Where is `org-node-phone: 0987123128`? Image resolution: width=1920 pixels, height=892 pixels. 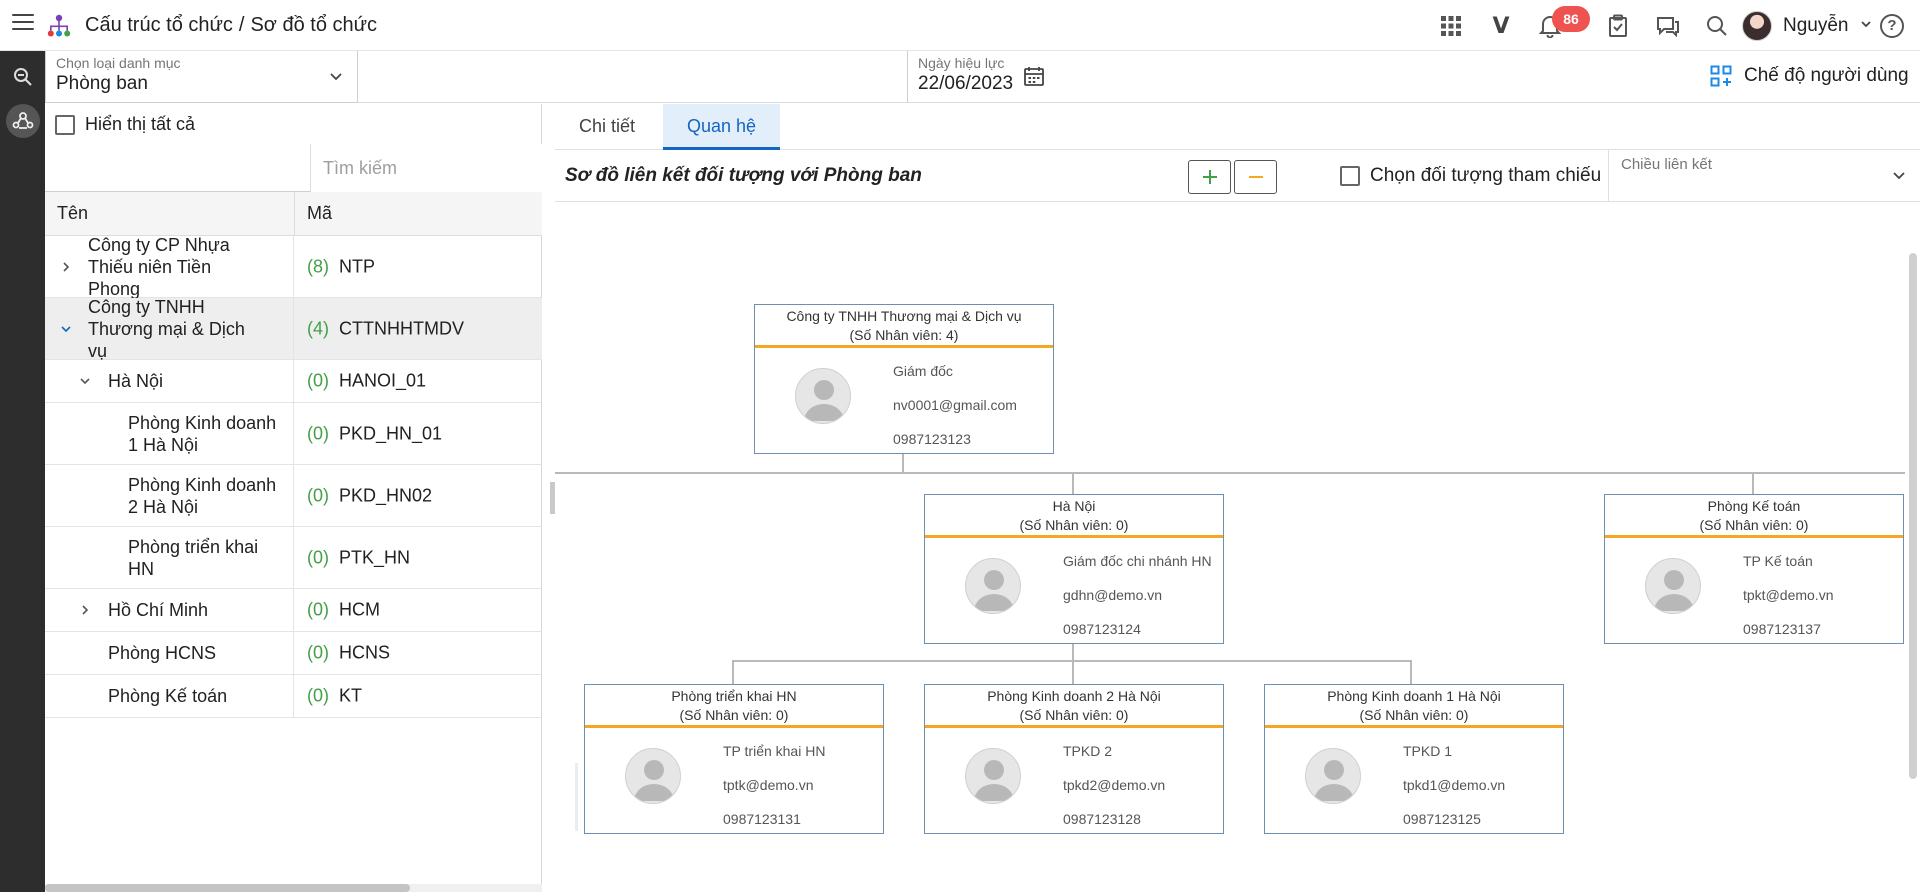
org-node-phone: 0987123128 is located at coordinates (1102, 819).